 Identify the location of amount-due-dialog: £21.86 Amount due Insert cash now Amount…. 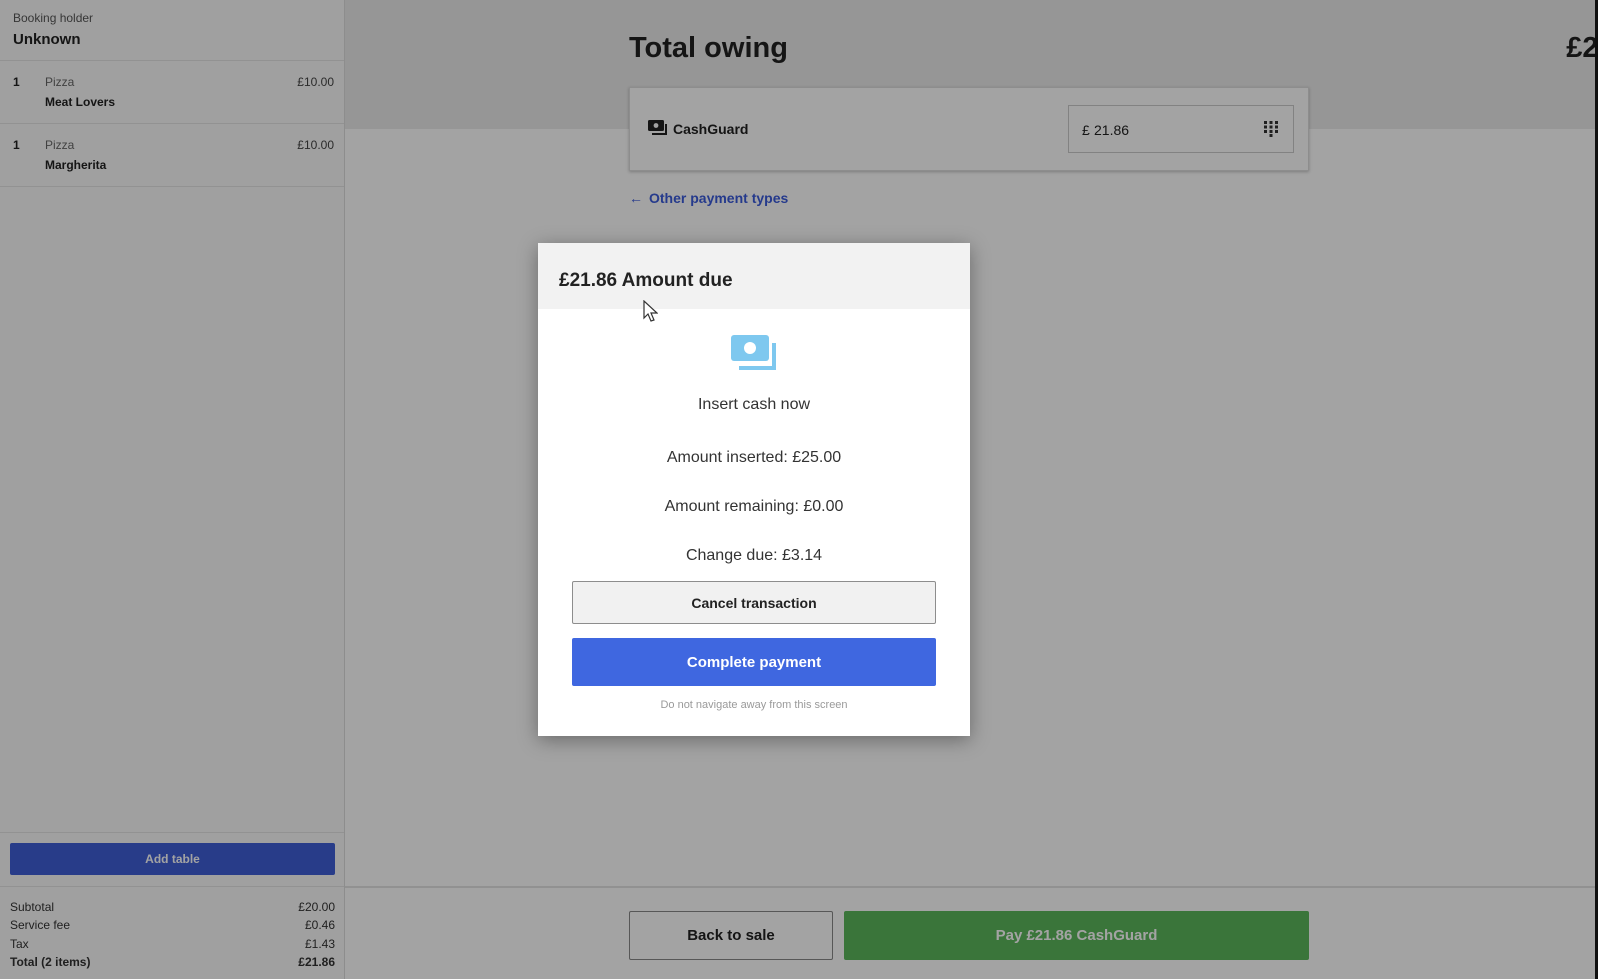
(754, 489).